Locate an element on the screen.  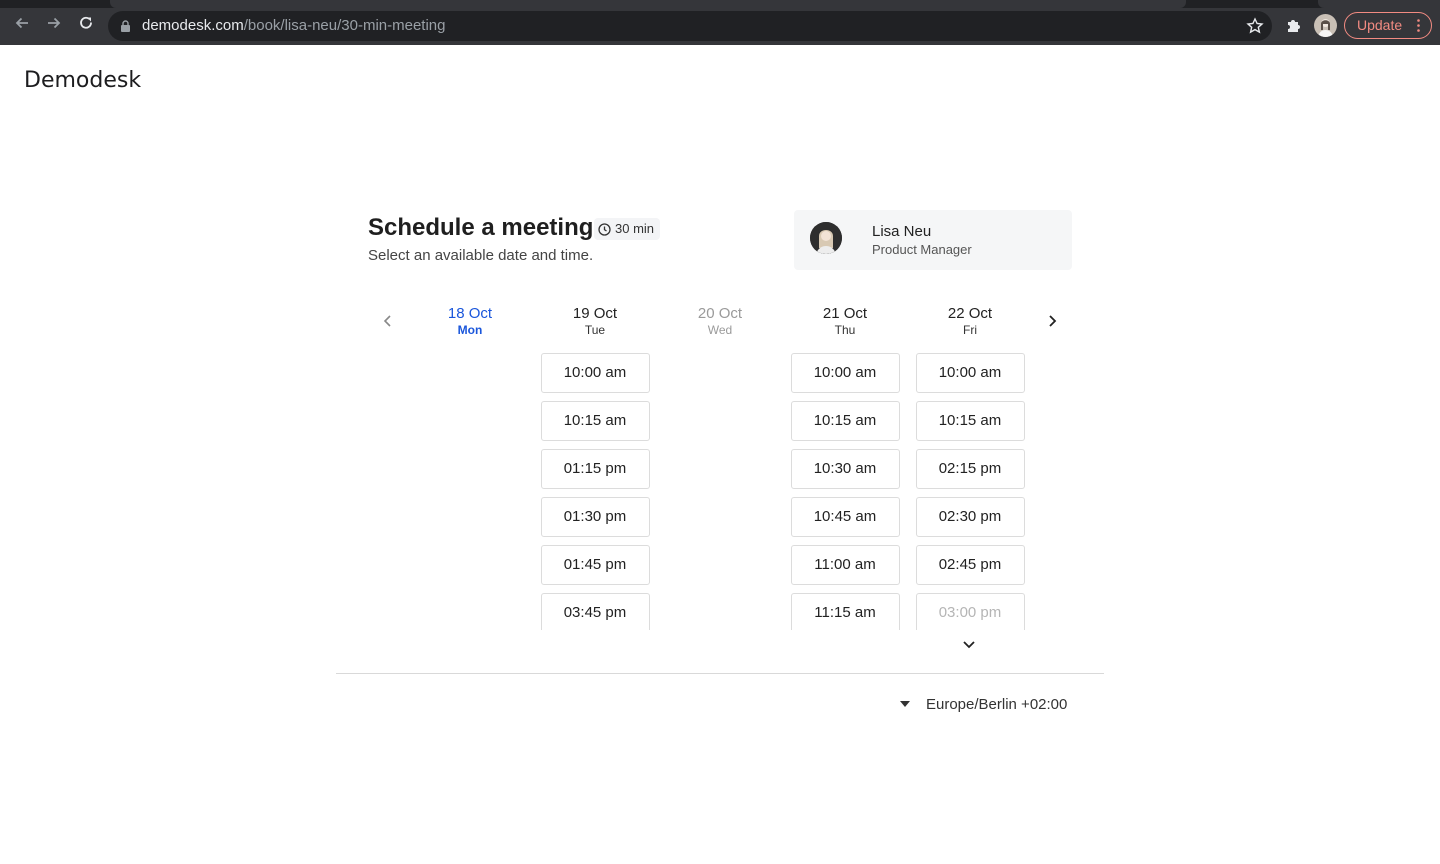
profile-avatar is located at coordinates (1325, 25).